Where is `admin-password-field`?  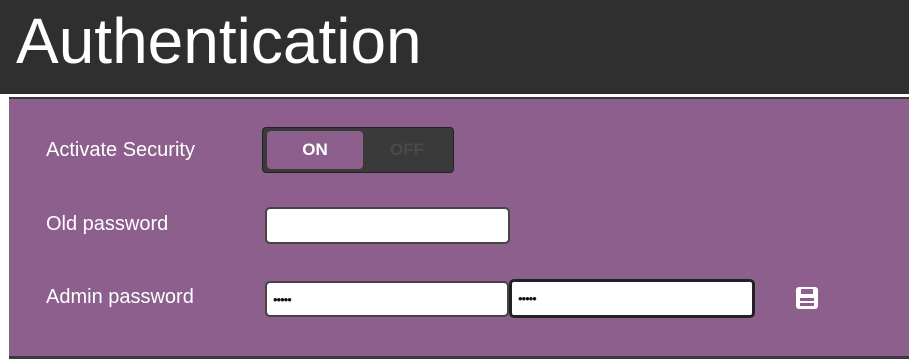
admin-password-field is located at coordinates (387, 299).